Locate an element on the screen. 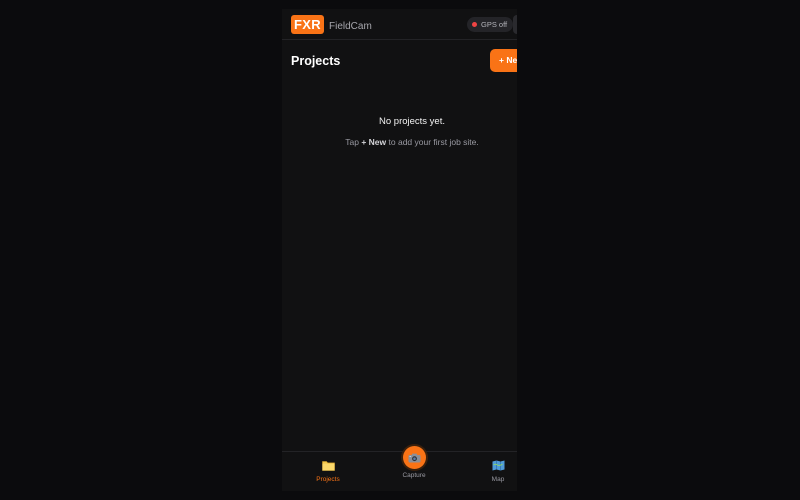  nav-label-map: Map is located at coordinates (498, 479).